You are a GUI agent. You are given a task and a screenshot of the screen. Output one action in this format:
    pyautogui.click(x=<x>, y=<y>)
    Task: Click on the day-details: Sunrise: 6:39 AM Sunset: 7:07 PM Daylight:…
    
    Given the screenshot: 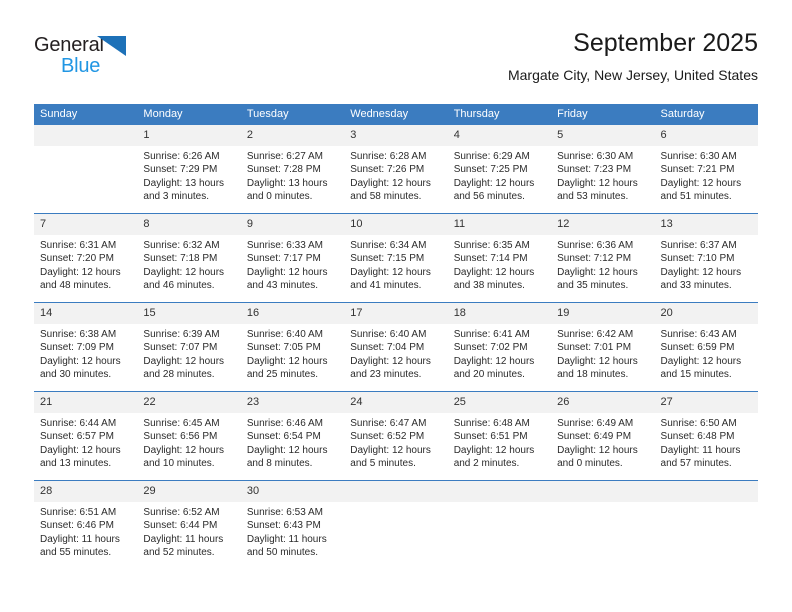 What is the action you would take?
    pyautogui.click(x=188, y=353)
    